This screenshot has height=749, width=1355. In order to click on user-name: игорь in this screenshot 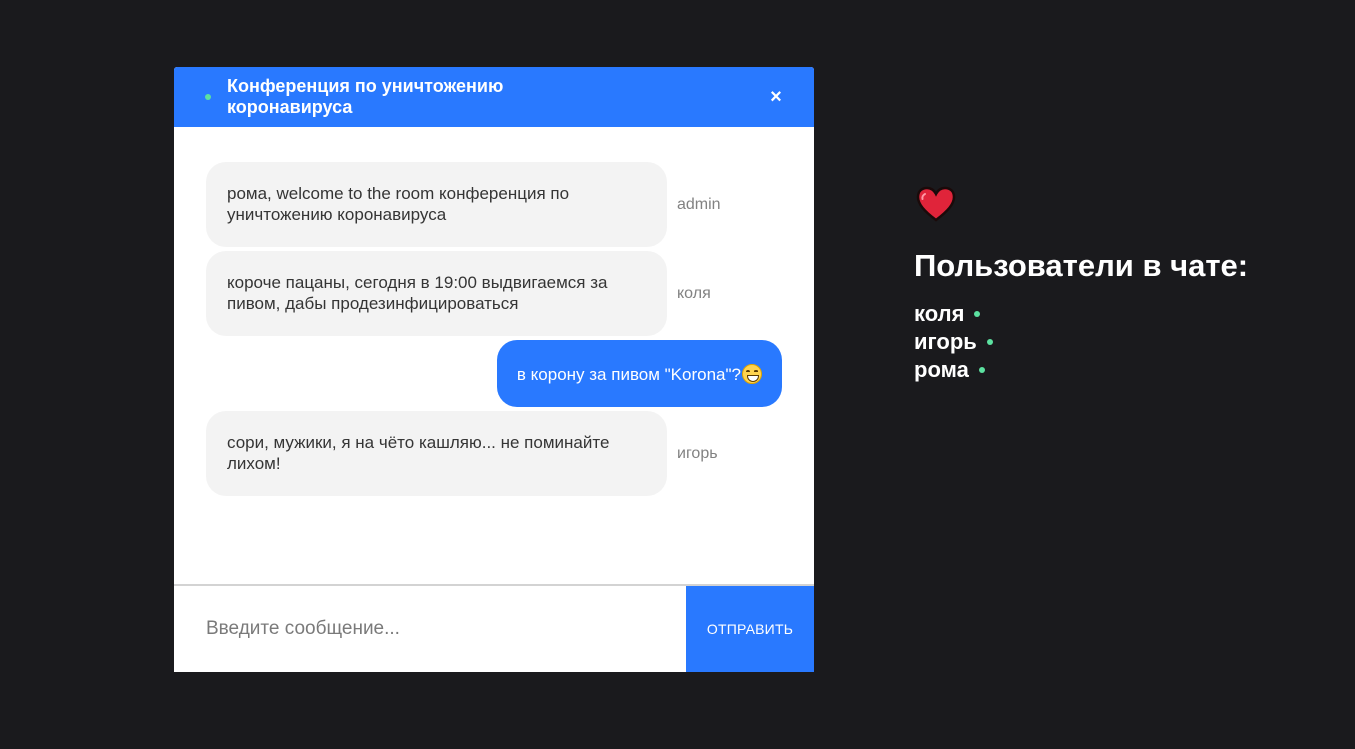, I will do `click(945, 341)`.